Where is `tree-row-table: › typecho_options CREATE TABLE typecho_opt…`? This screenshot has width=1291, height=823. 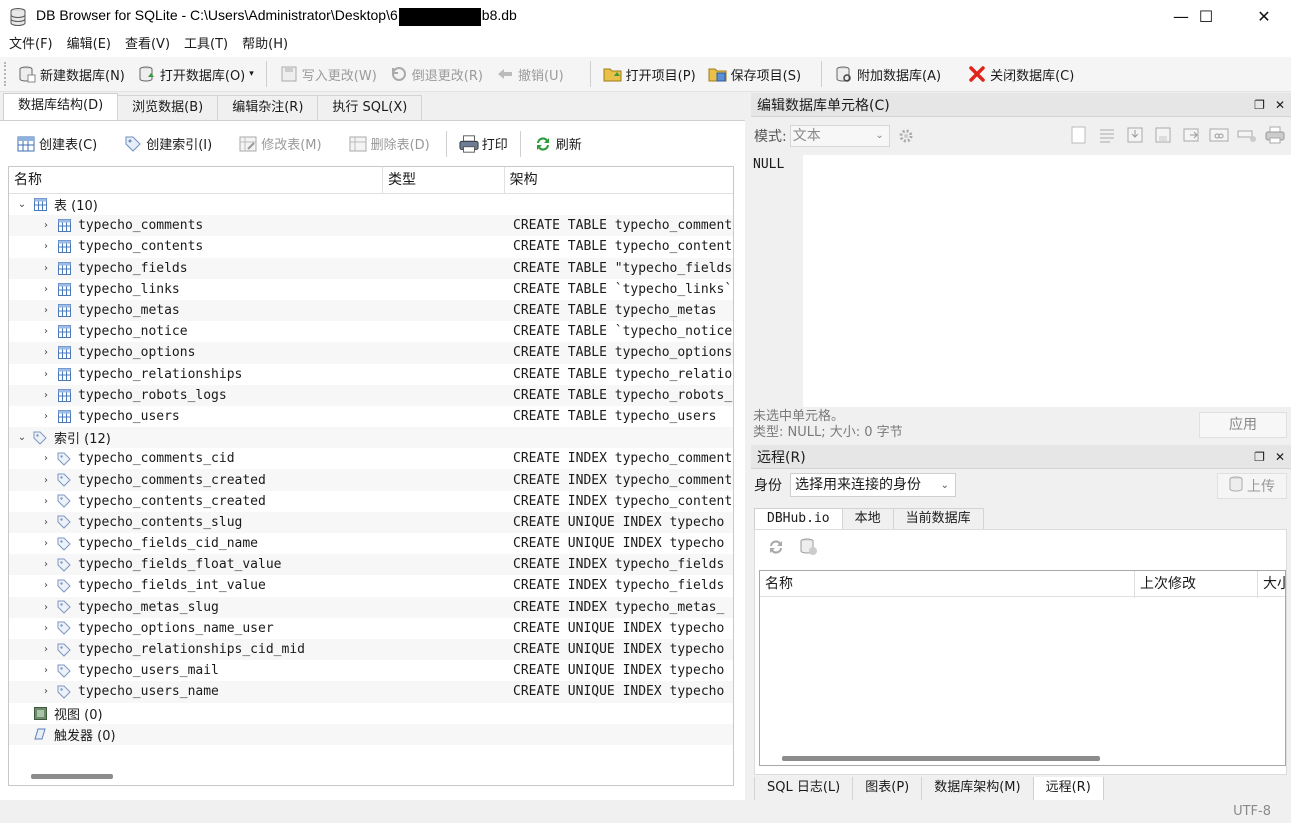
tree-row-table: › typecho_options CREATE TABLE typecho_opt… is located at coordinates (371, 353).